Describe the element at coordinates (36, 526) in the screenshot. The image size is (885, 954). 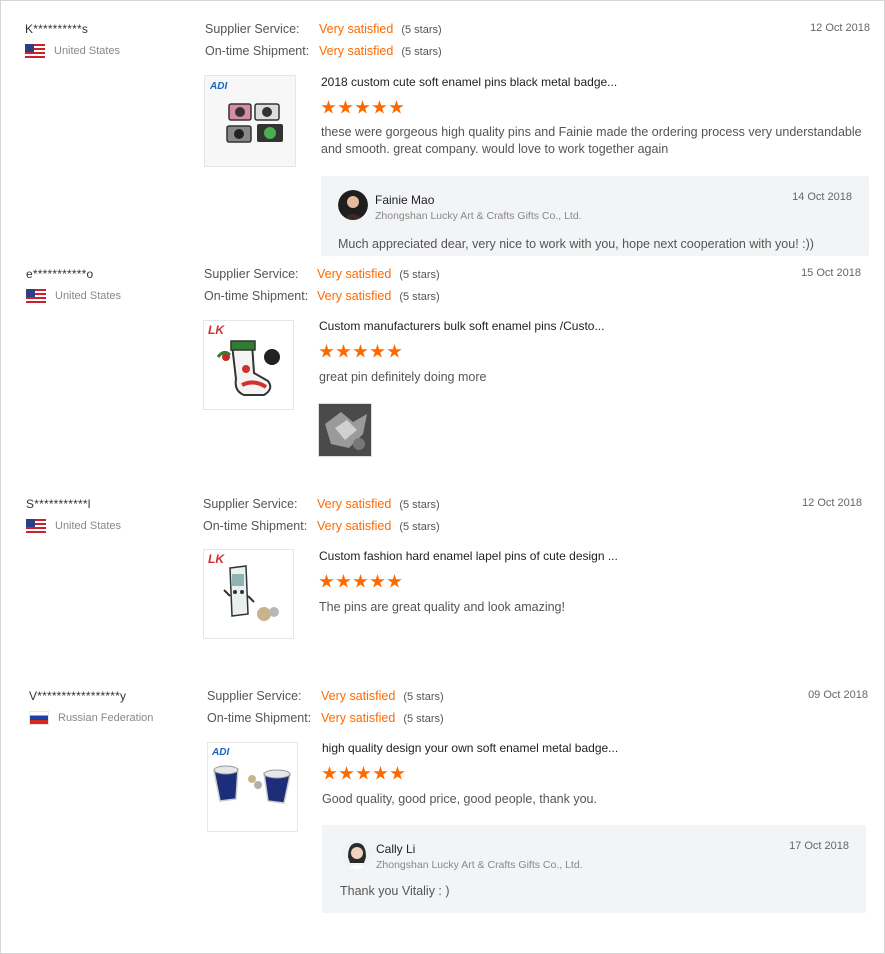
I see `us-flag-icon` at that location.